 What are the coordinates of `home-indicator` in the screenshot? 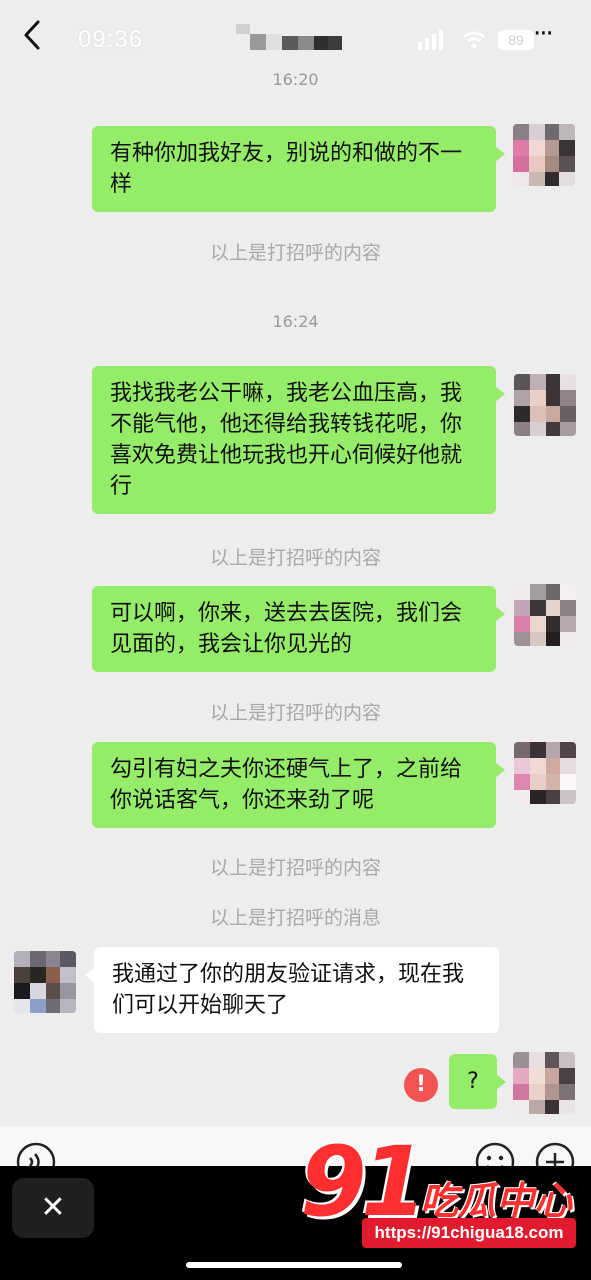 It's located at (294, 1265).